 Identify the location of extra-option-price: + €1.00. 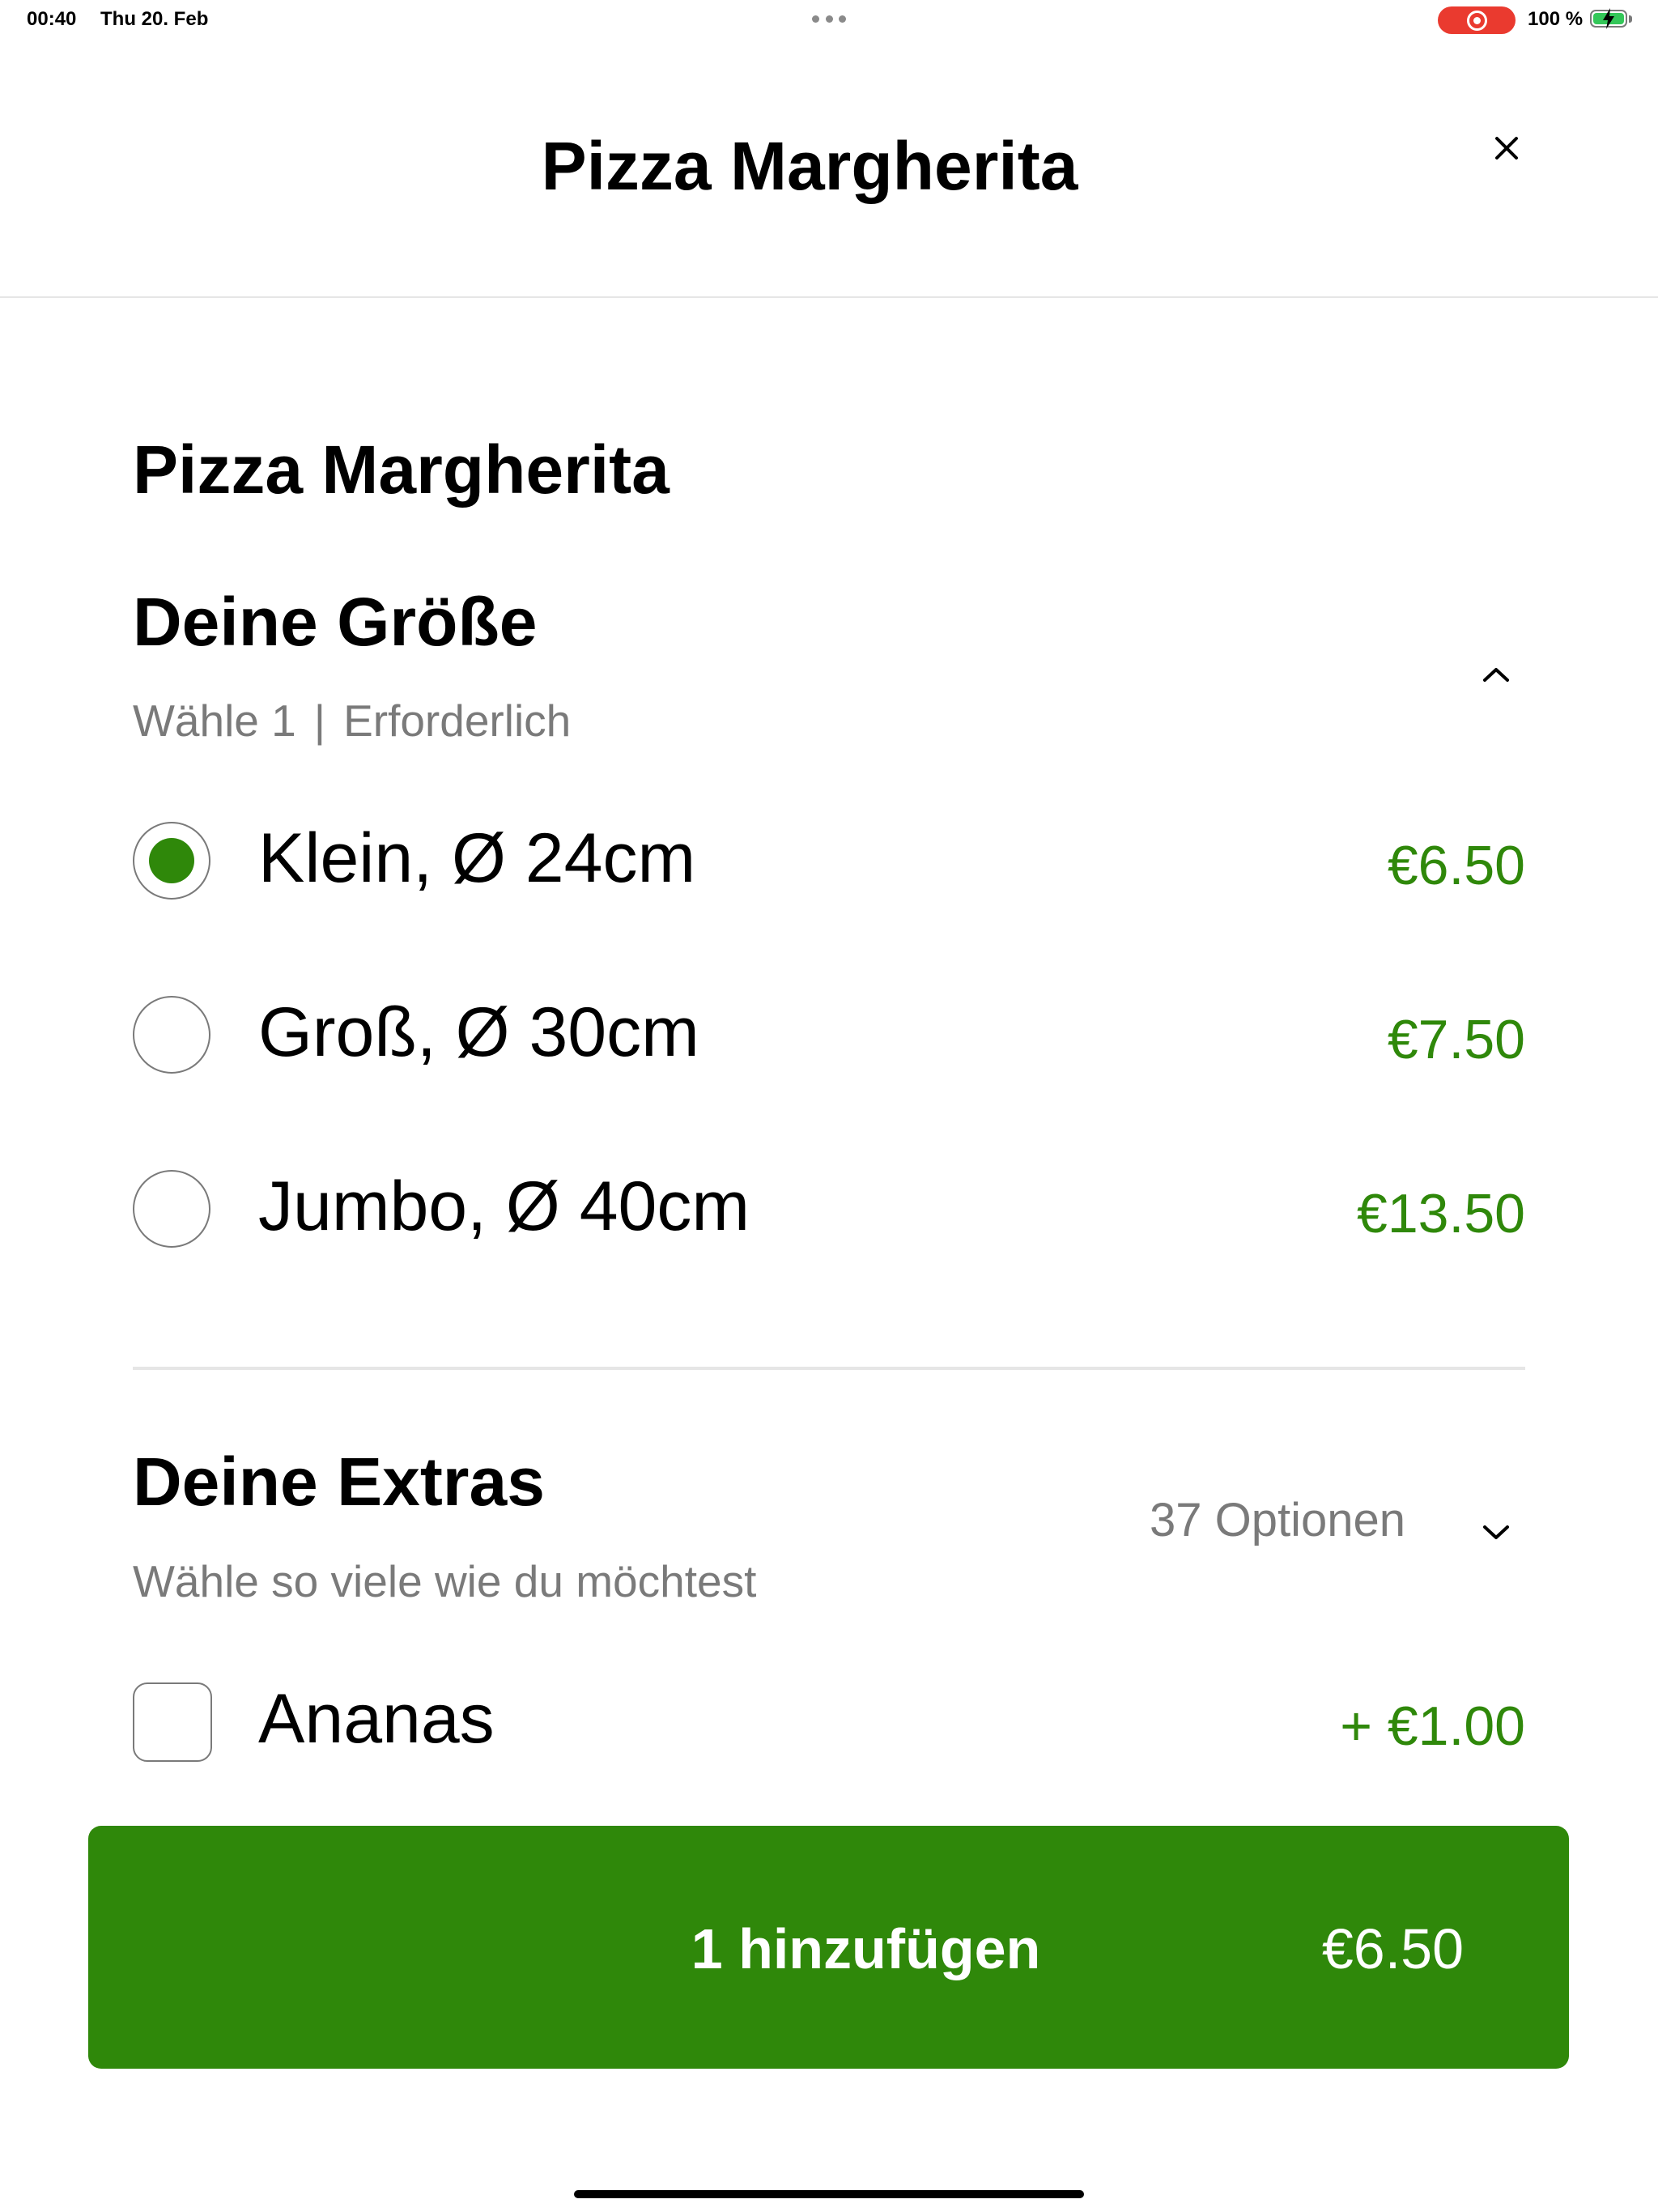
(1432, 1726).